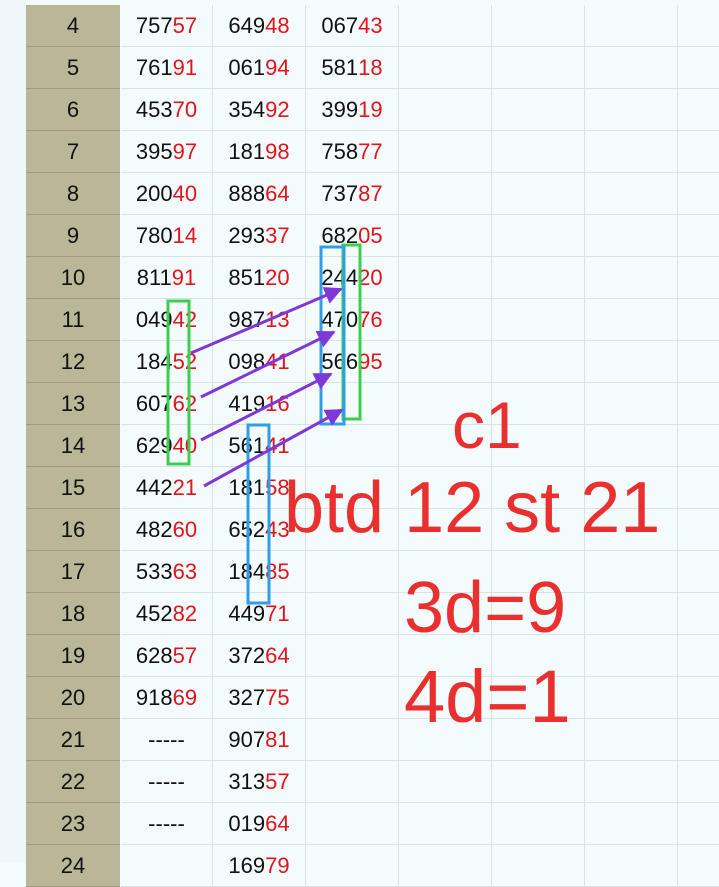 The width and height of the screenshot is (719, 887). Describe the element at coordinates (259, 572) in the screenshot. I see `cell-c2: 184 85` at that location.